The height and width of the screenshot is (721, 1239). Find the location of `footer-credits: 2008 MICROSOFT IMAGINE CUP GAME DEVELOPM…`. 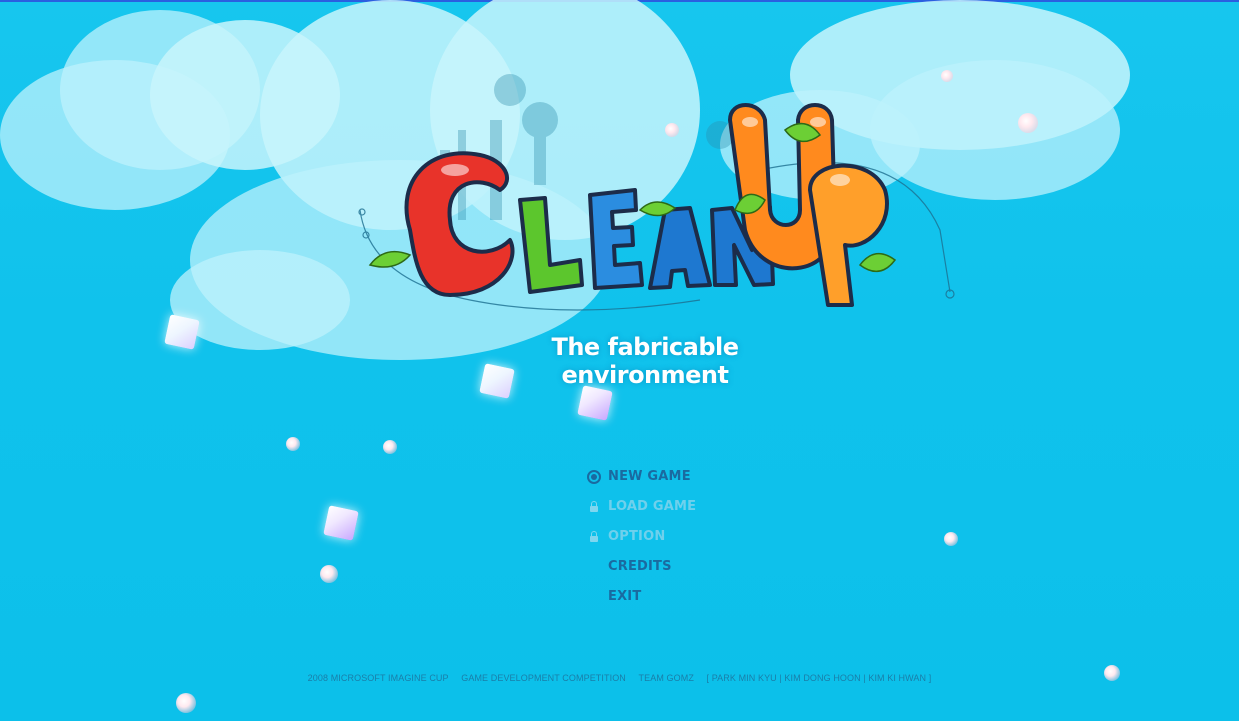

footer-credits: 2008 MICROSOFT IMAGINE CUP GAME DEVELOPM… is located at coordinates (619, 678).